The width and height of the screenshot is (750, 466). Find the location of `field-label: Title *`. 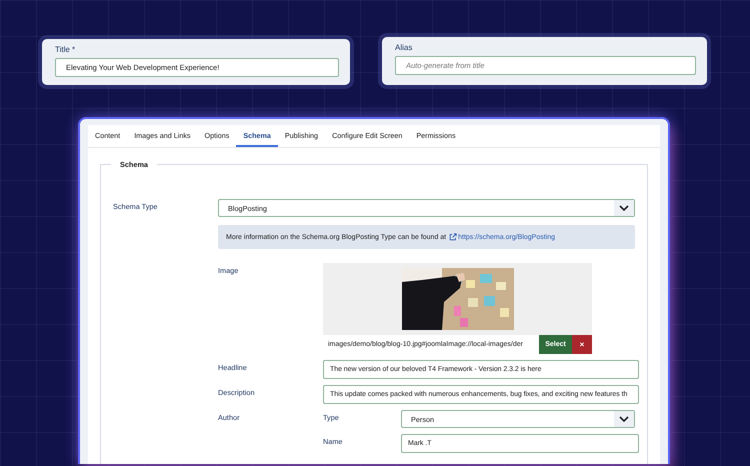

field-label: Title * is located at coordinates (65, 49).